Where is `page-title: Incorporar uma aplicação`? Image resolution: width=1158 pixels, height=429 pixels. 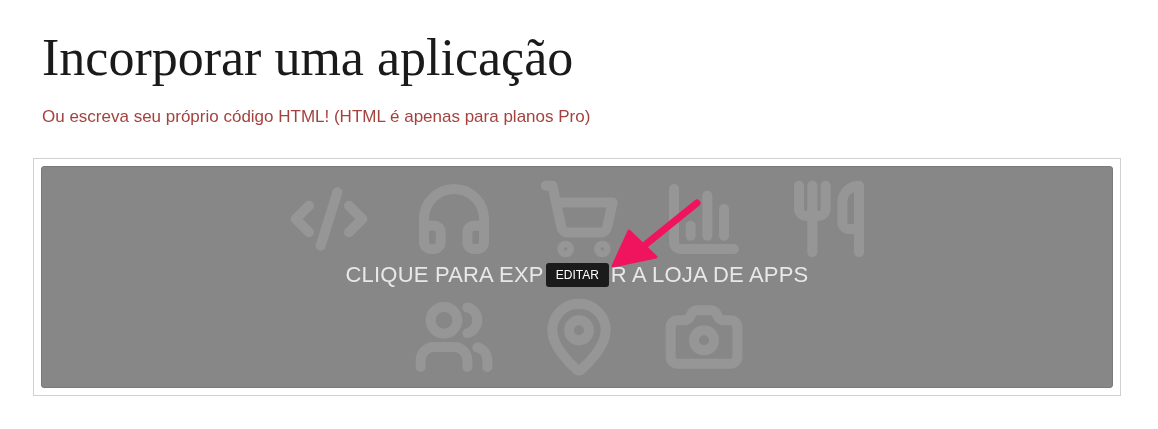 page-title: Incorporar uma aplicação is located at coordinates (308, 58).